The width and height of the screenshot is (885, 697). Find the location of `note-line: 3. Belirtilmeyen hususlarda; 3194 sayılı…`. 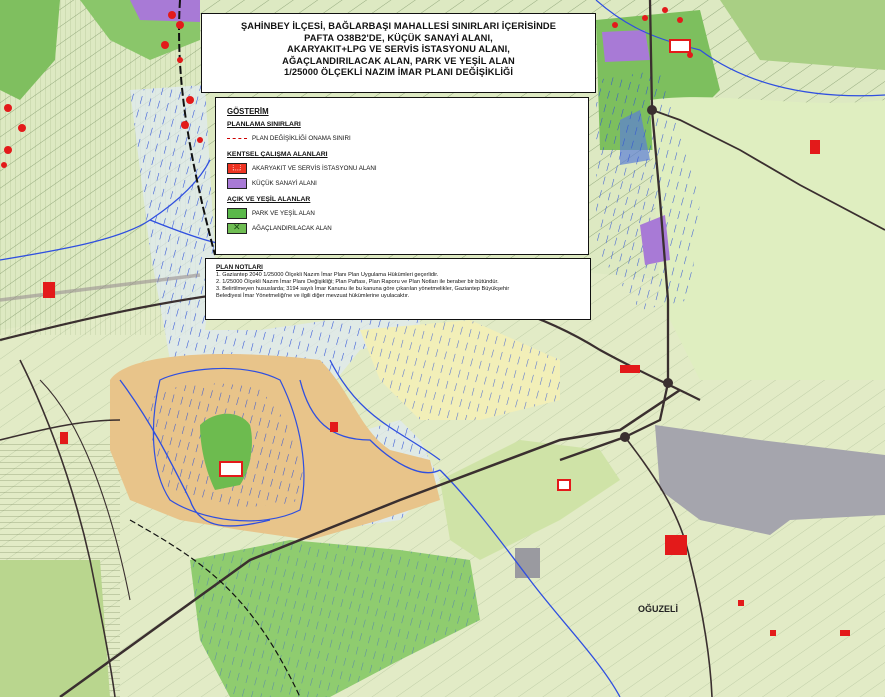

note-line: 3. Belirtilmeyen hususlarda; 3194 sayılı… is located at coordinates (363, 289).